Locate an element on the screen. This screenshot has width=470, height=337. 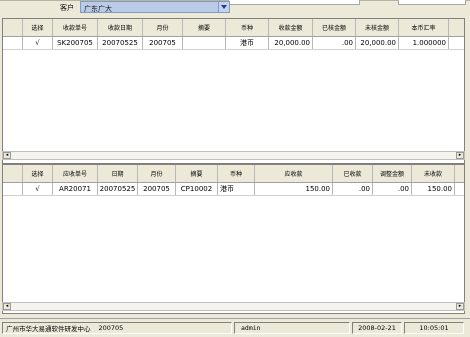
receivable-grid-hscrollbar: ◂ ▸ is located at coordinates (233, 306).